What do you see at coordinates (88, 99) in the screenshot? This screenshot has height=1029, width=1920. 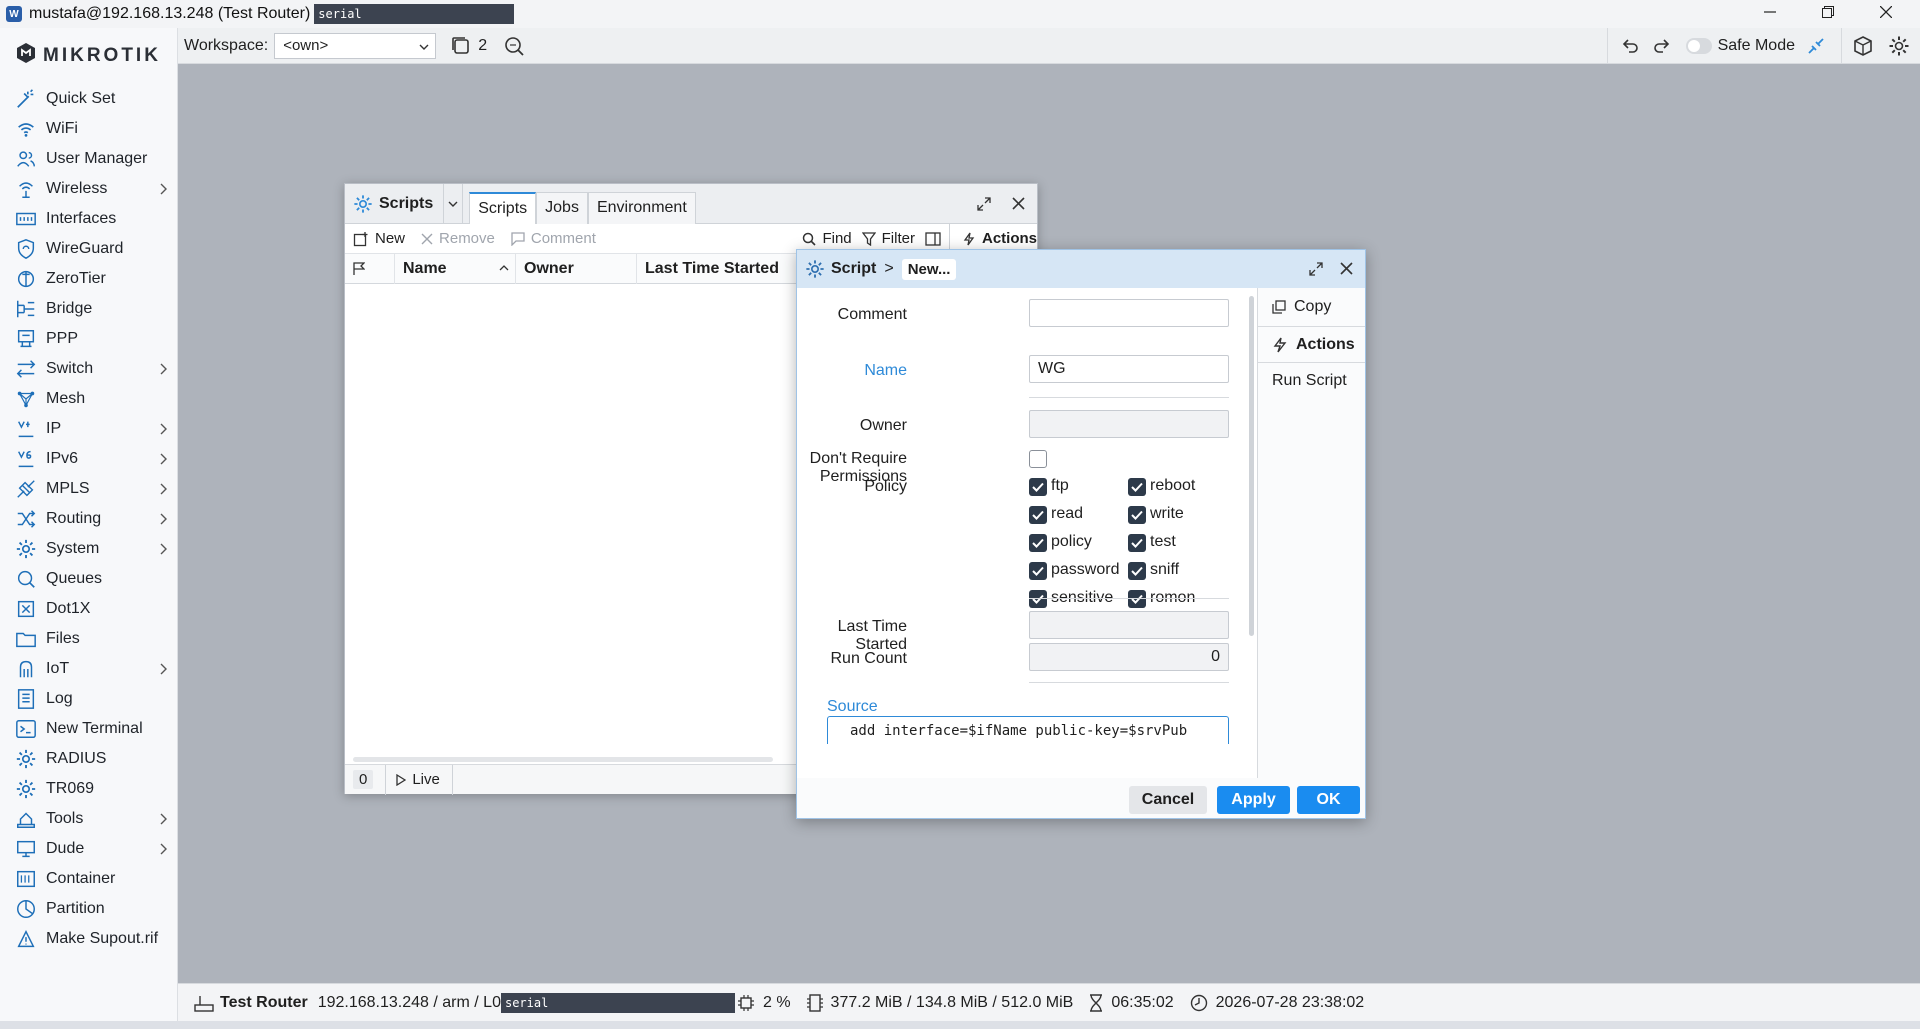 I see `sidebar-item-quick-set: Quick Set` at bounding box center [88, 99].